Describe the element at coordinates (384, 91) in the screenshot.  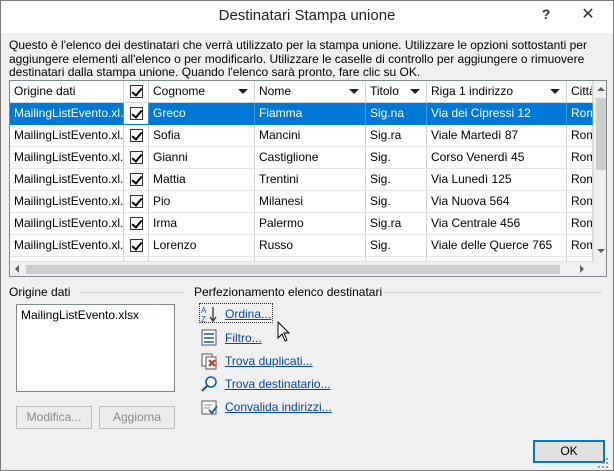
I see `column-header-label: Titolo` at that location.